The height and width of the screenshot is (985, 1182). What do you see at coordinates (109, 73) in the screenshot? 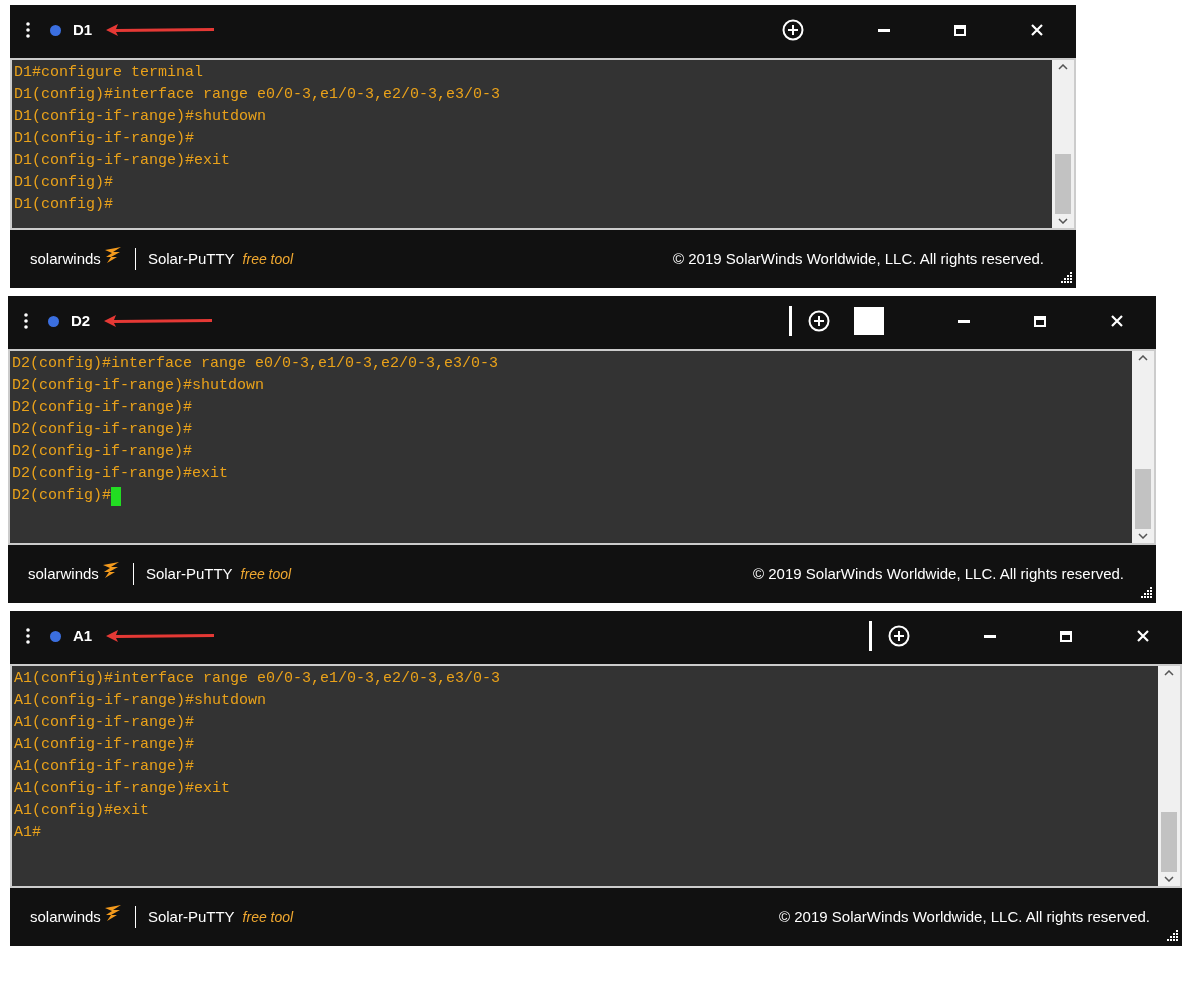
I see `terminal-line: D1#configure terminal` at bounding box center [109, 73].